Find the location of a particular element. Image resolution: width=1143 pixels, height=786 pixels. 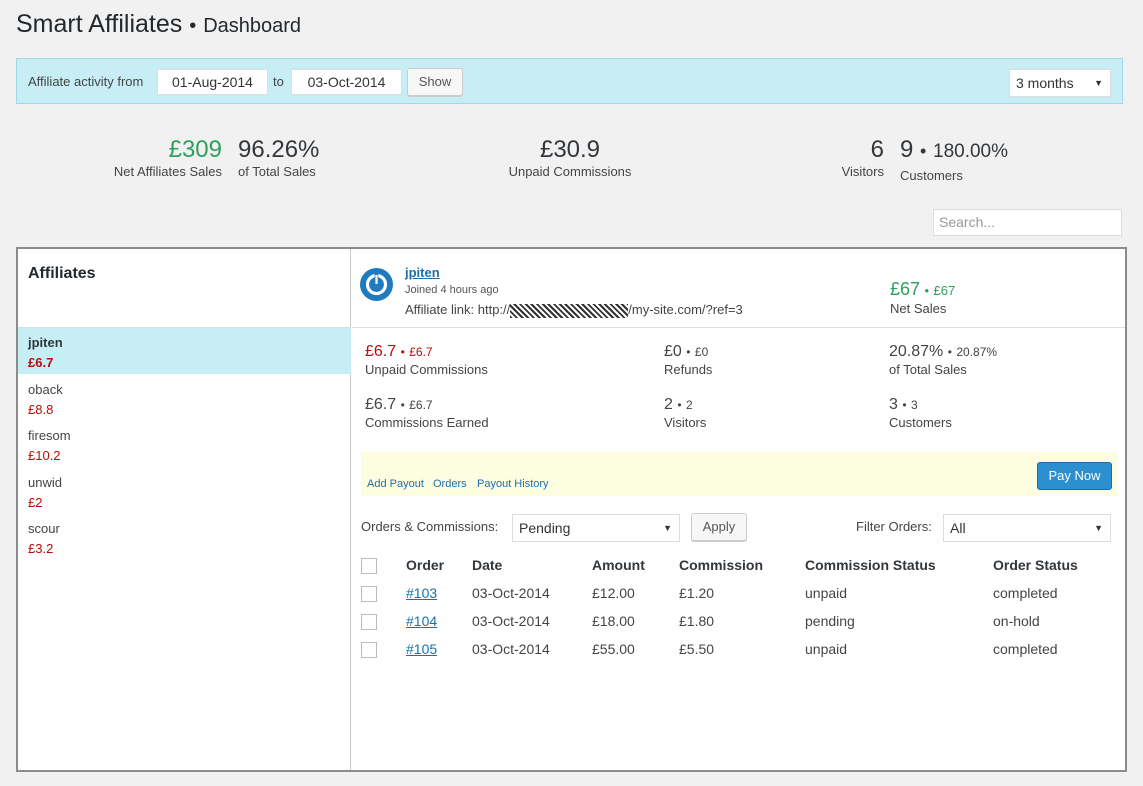

net-affiliates-sales-value: £309 is located at coordinates (195, 149).